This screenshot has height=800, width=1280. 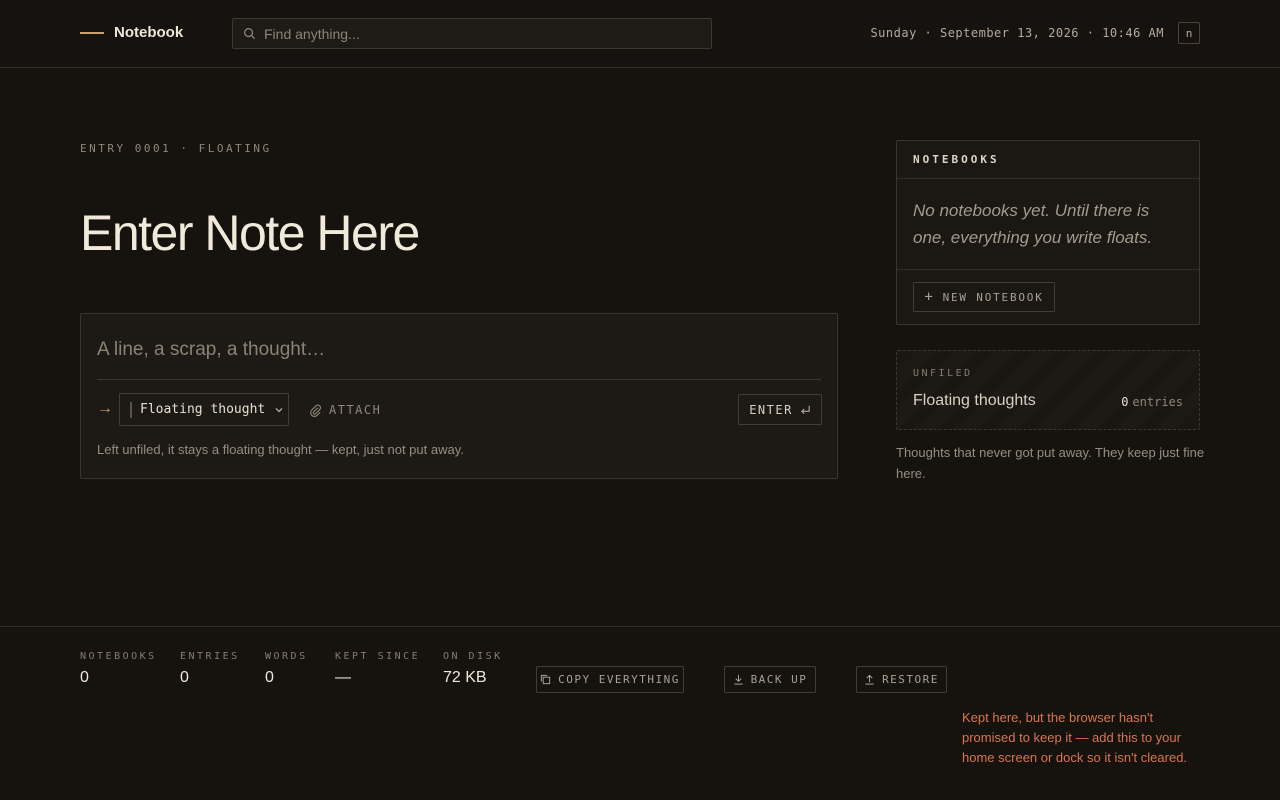 What do you see at coordinates (250, 233) in the screenshot?
I see `page-title: Enter Note Here` at bounding box center [250, 233].